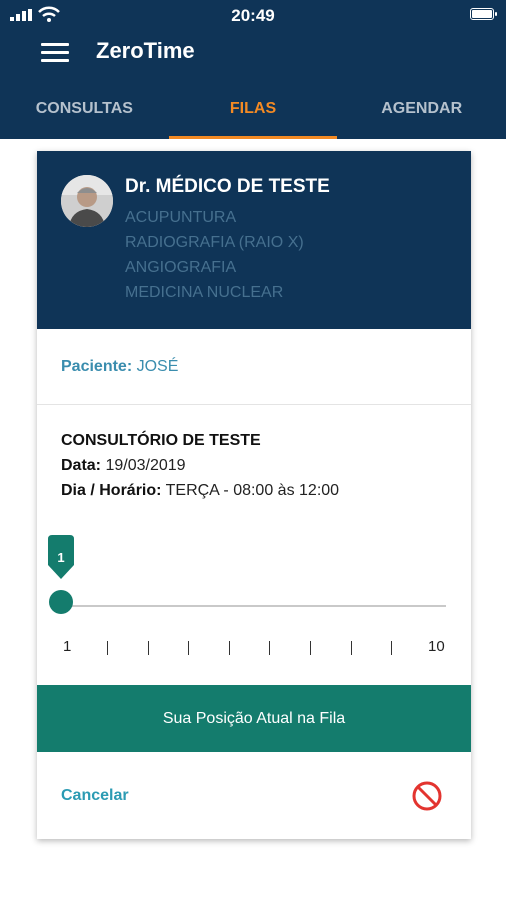 This screenshot has width=506, height=900. What do you see at coordinates (84, 112) in the screenshot?
I see `tab-consultas: CONSULTAS` at bounding box center [84, 112].